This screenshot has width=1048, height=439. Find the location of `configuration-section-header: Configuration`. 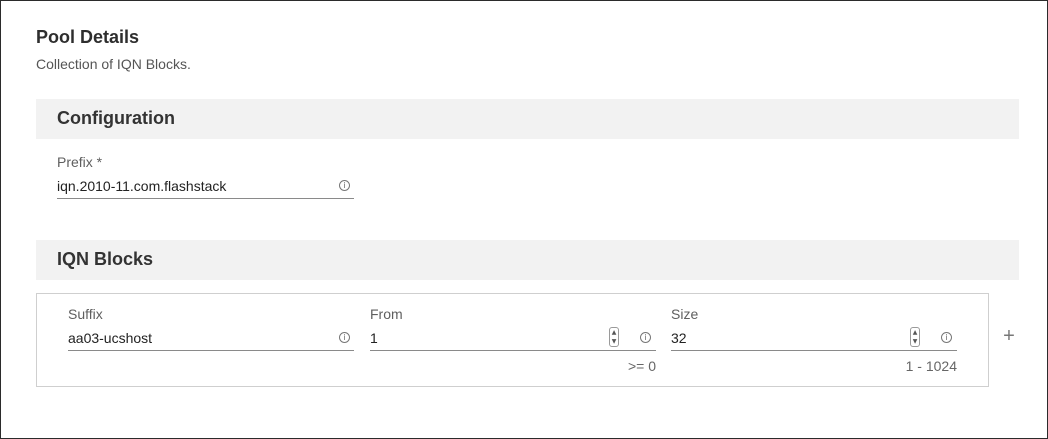

configuration-section-header: Configuration is located at coordinates (527, 119).